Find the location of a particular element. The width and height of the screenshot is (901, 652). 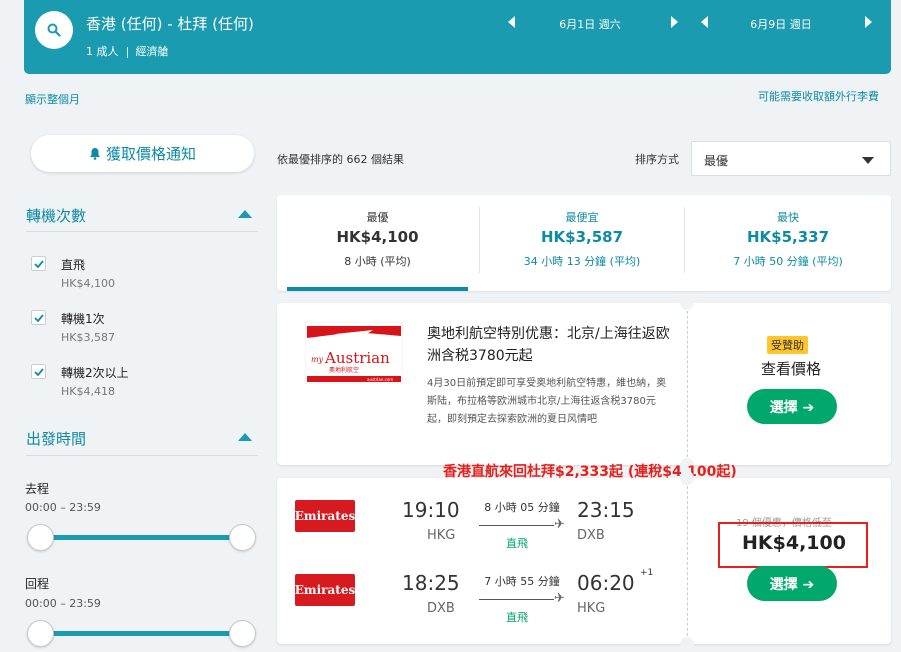

leg2-depart-airport: DXB is located at coordinates (441, 608).